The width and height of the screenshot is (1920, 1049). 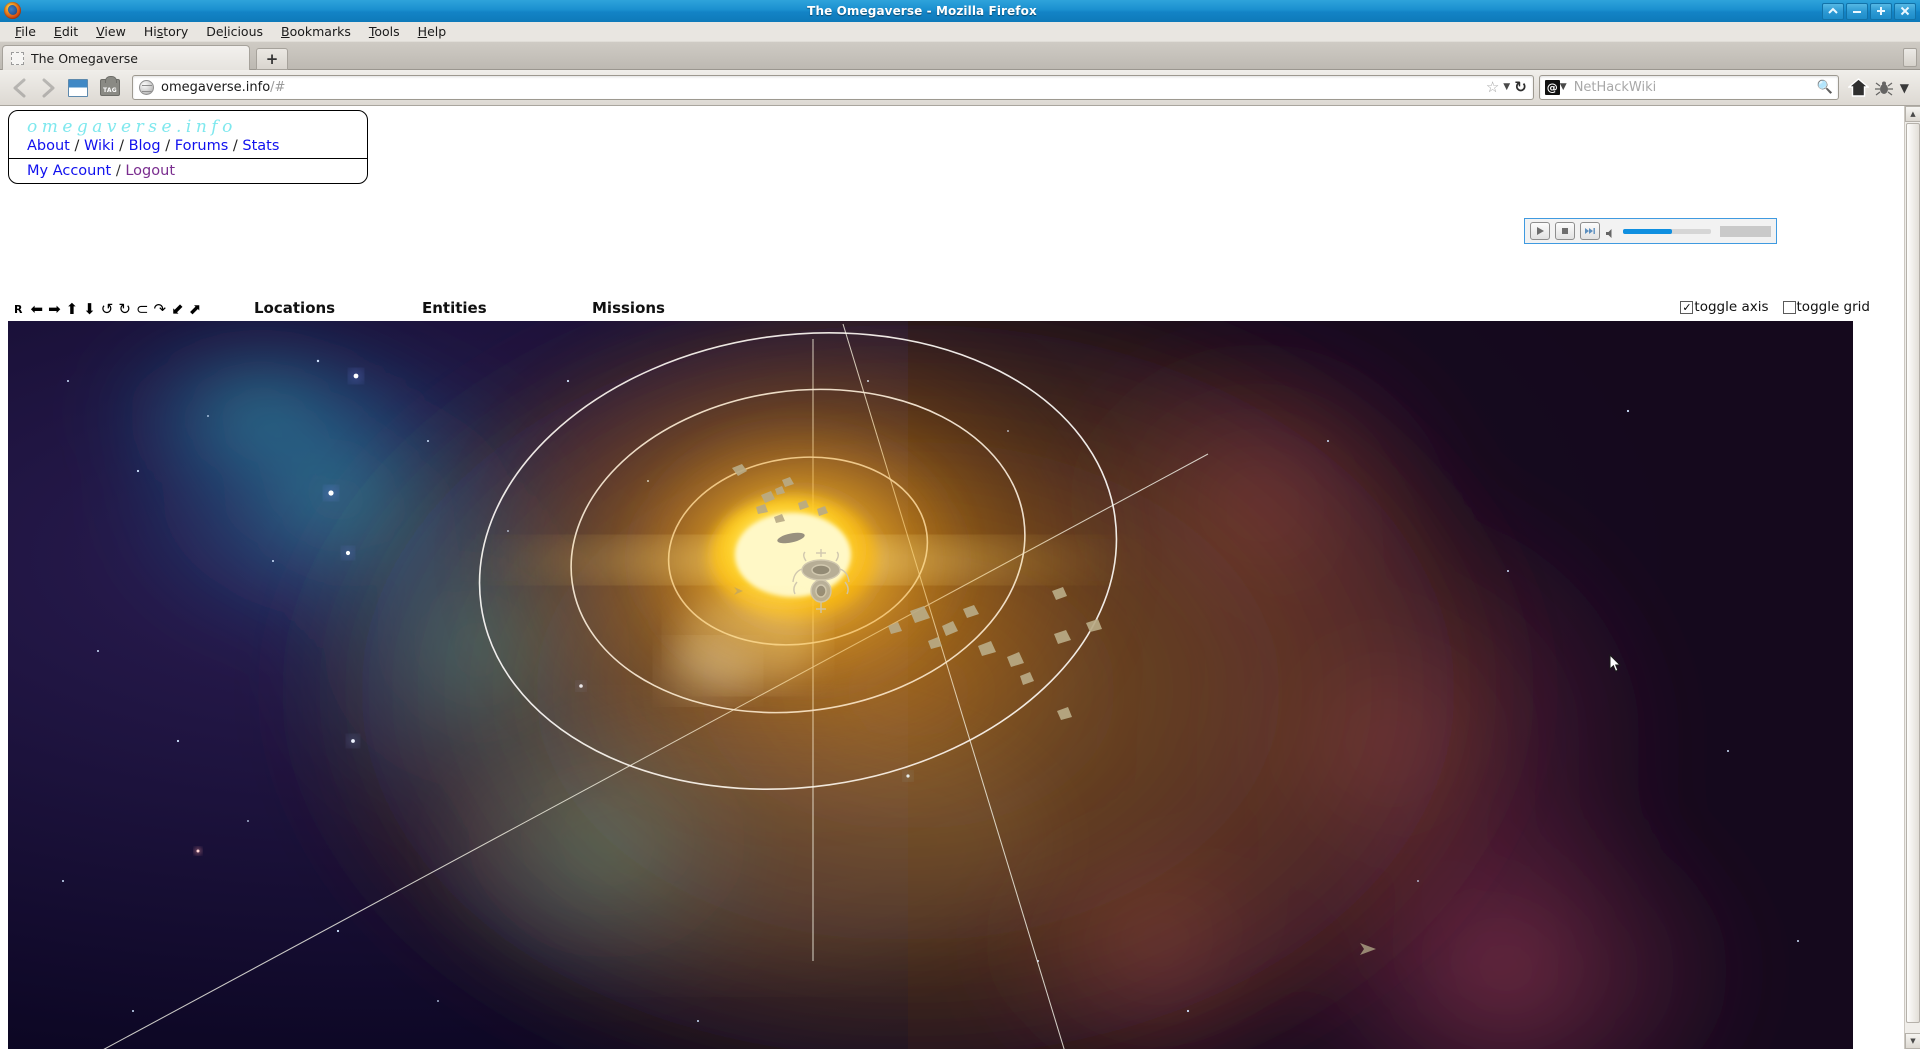 I want to click on search-bar: @ ▼ NetHackWiki 🔍, so click(x=1688, y=87).